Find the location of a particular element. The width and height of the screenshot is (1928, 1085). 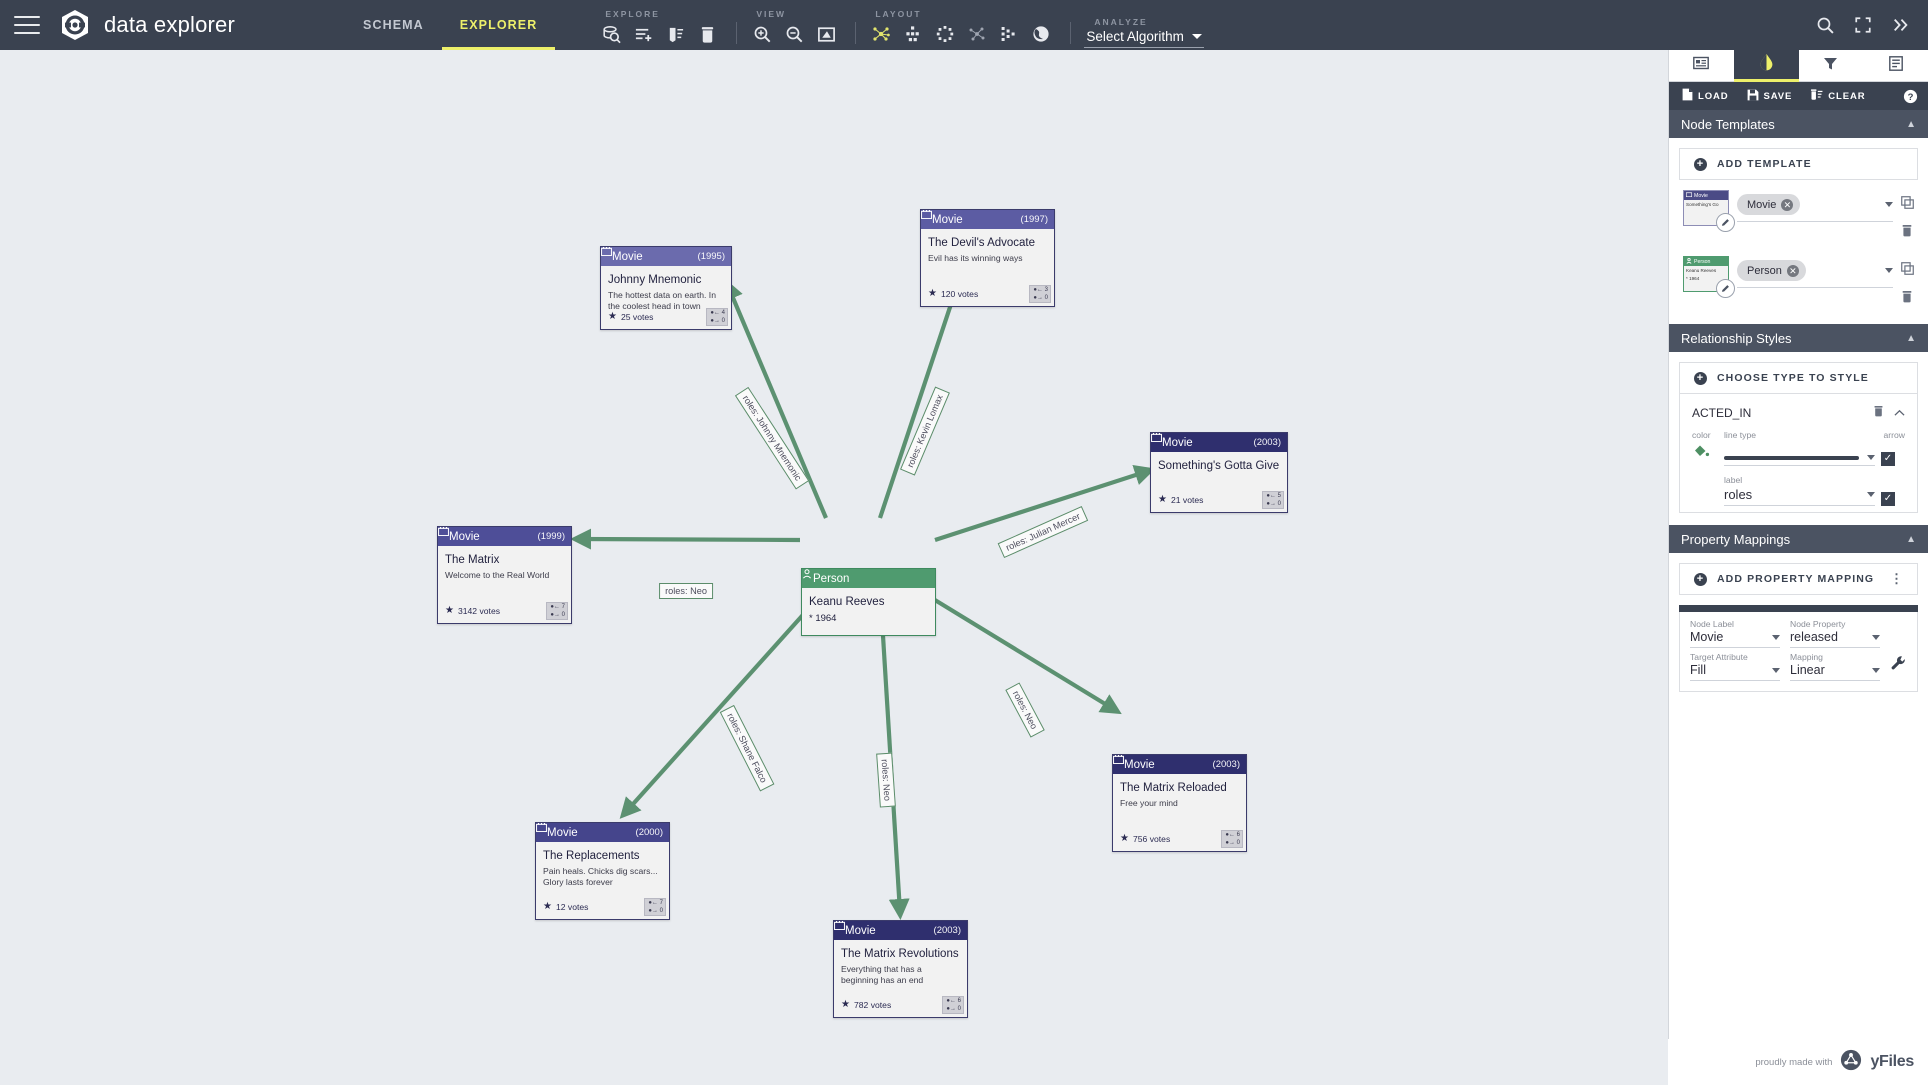

zoom-out-icon is located at coordinates (794, 34).